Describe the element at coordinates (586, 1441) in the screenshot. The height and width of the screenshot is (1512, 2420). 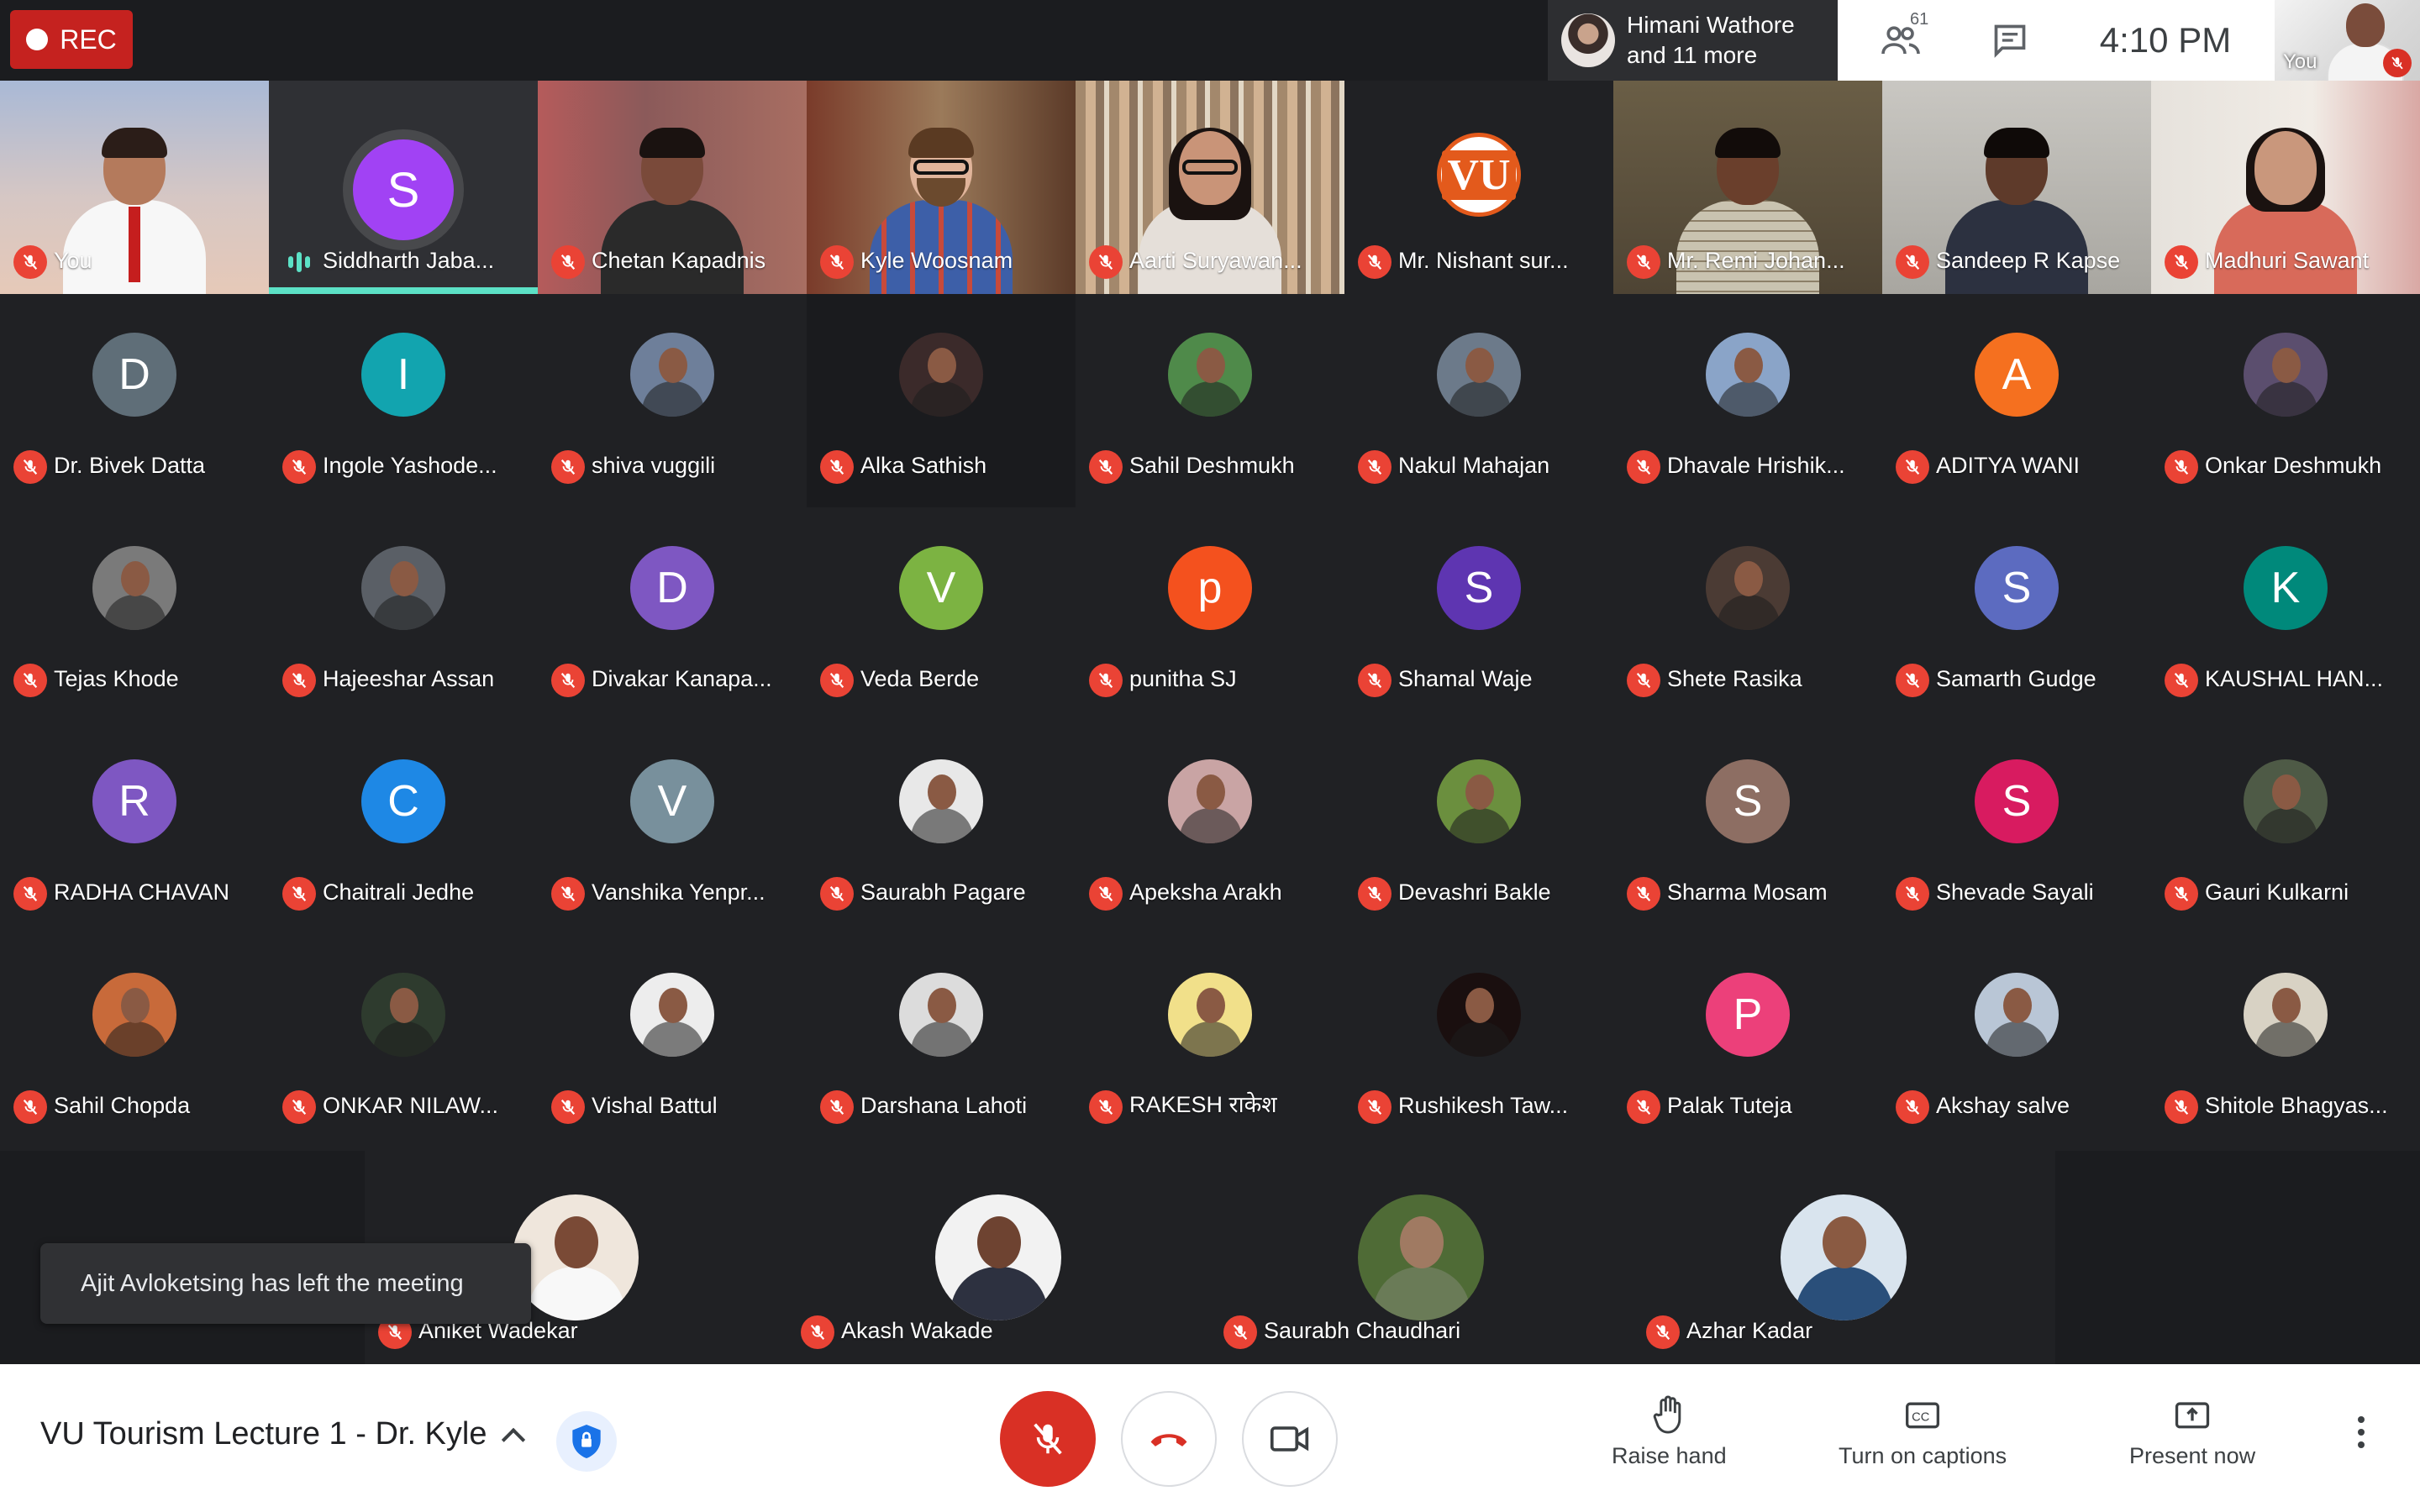
I see `security-button` at that location.